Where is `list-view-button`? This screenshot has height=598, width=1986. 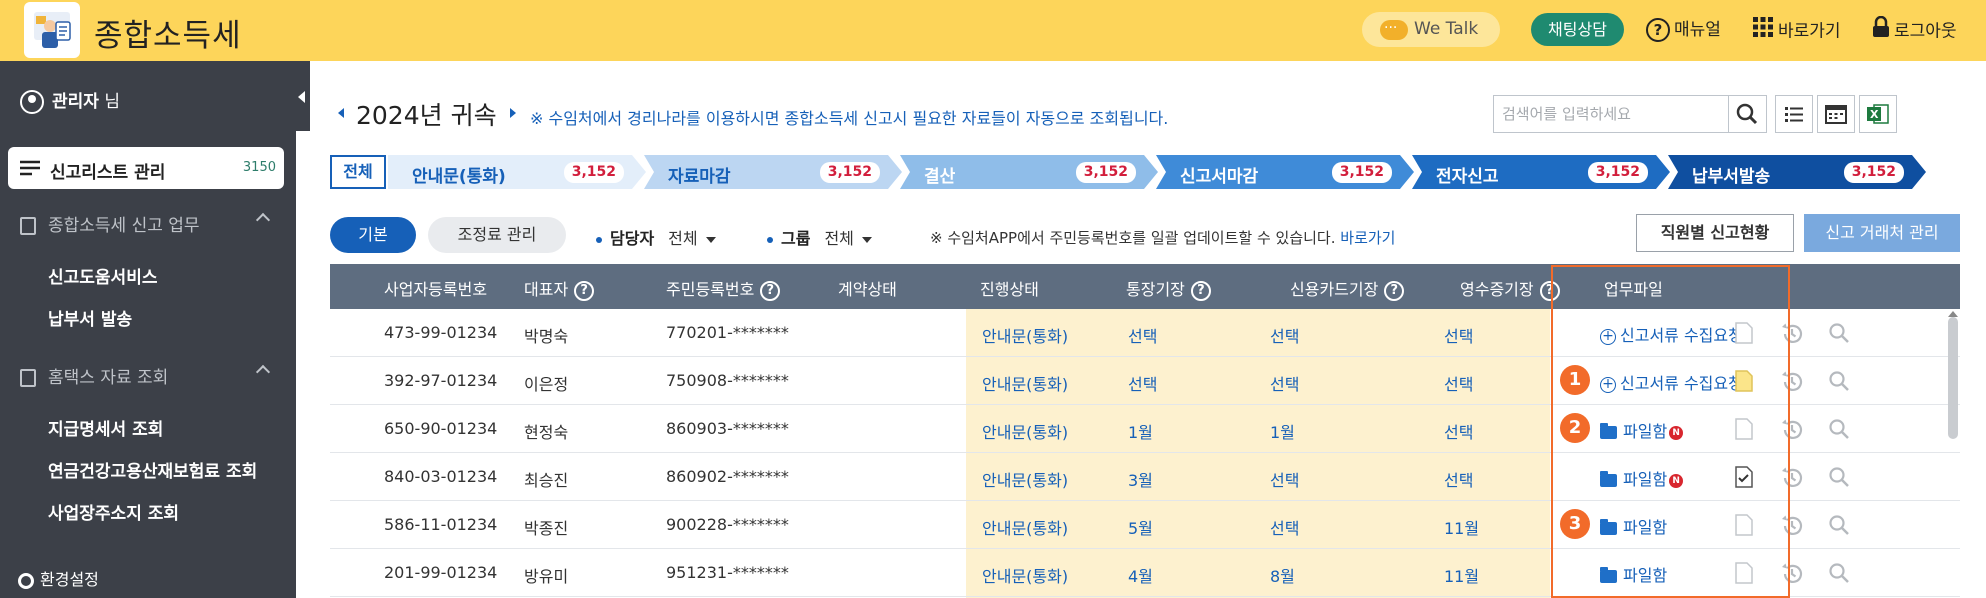
list-view-button is located at coordinates (1794, 114).